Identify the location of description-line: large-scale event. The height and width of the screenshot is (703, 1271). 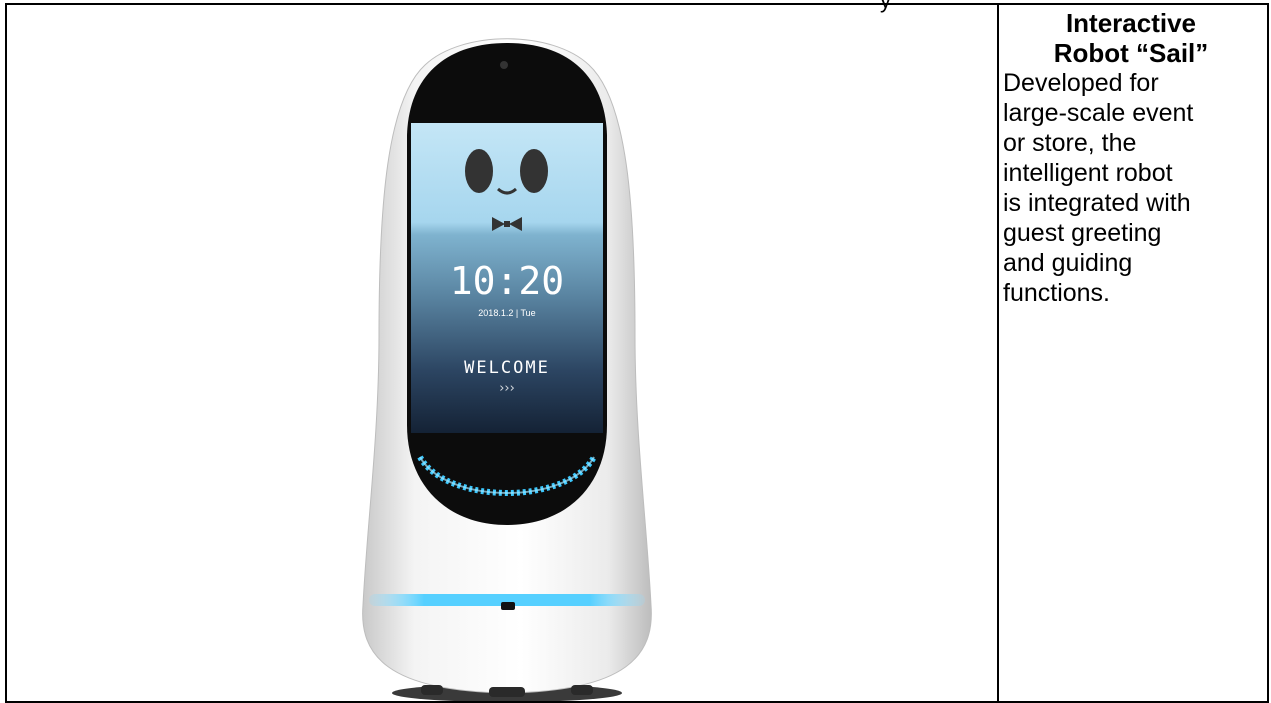
(1098, 113).